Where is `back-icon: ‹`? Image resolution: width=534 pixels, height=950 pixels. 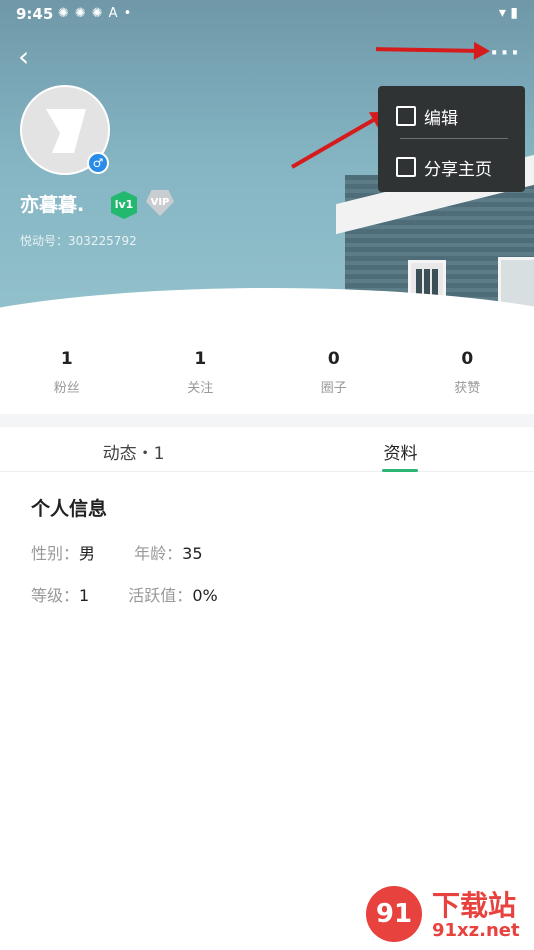 back-icon: ‹ is located at coordinates (31, 57).